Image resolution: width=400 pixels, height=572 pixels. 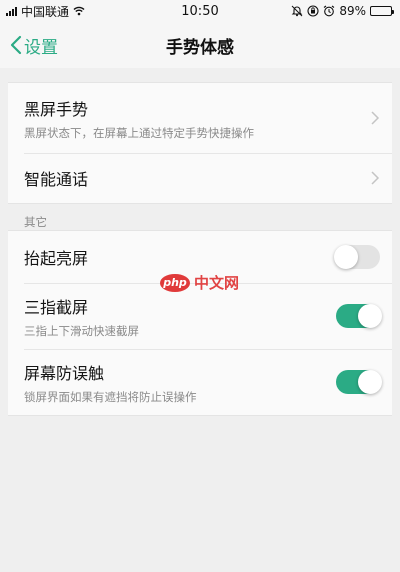 What do you see at coordinates (200, 178) in the screenshot?
I see `list-item-smart-call: 智能通话` at bounding box center [200, 178].